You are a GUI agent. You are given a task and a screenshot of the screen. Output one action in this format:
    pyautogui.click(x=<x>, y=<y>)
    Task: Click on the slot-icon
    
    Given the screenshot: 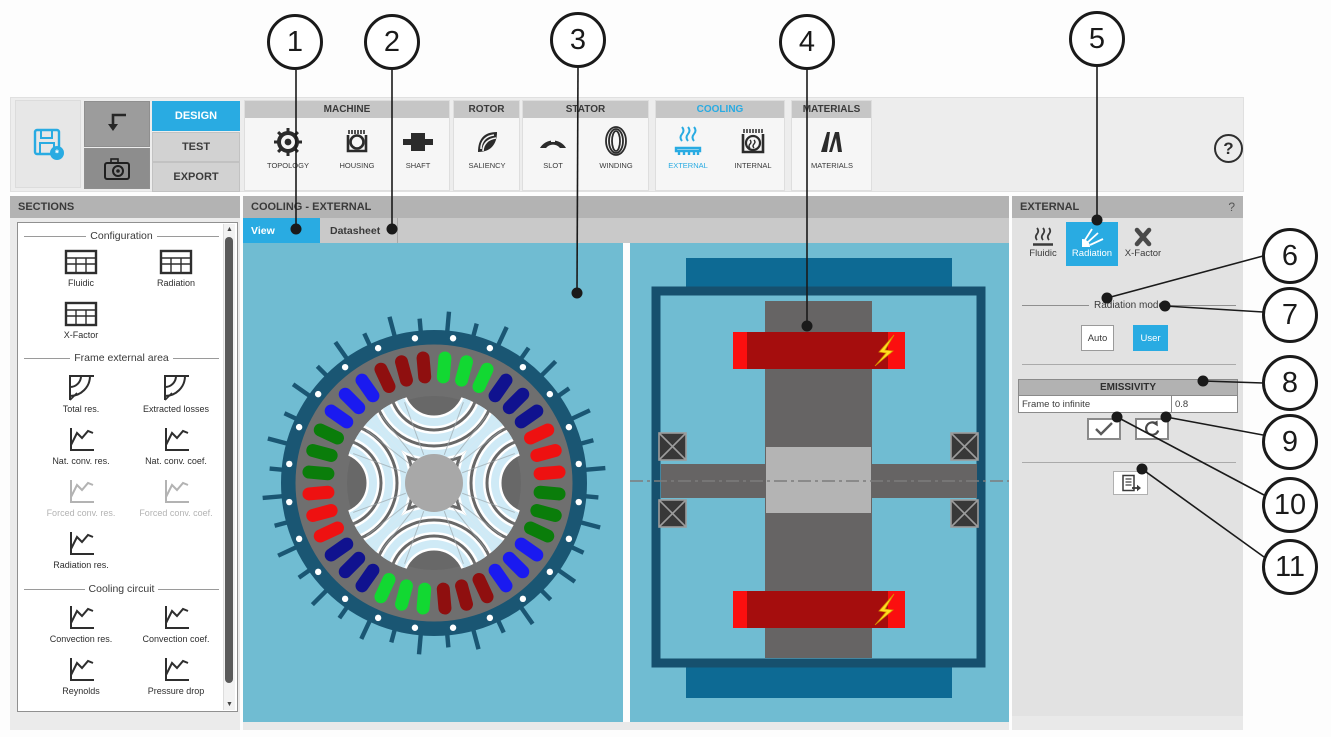 What is the action you would take?
    pyautogui.click(x=553, y=139)
    